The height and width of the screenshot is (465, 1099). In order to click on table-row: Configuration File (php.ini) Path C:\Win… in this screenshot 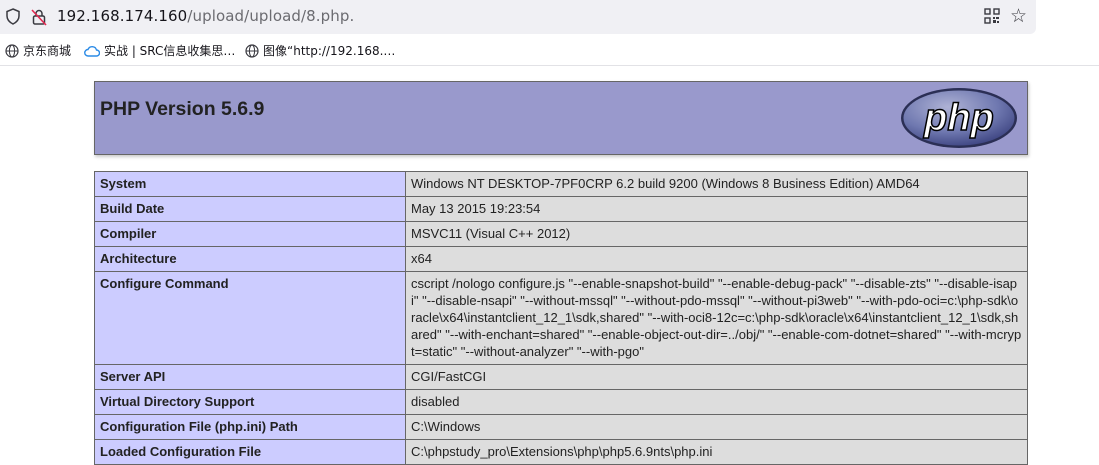, I will do `click(561, 427)`.